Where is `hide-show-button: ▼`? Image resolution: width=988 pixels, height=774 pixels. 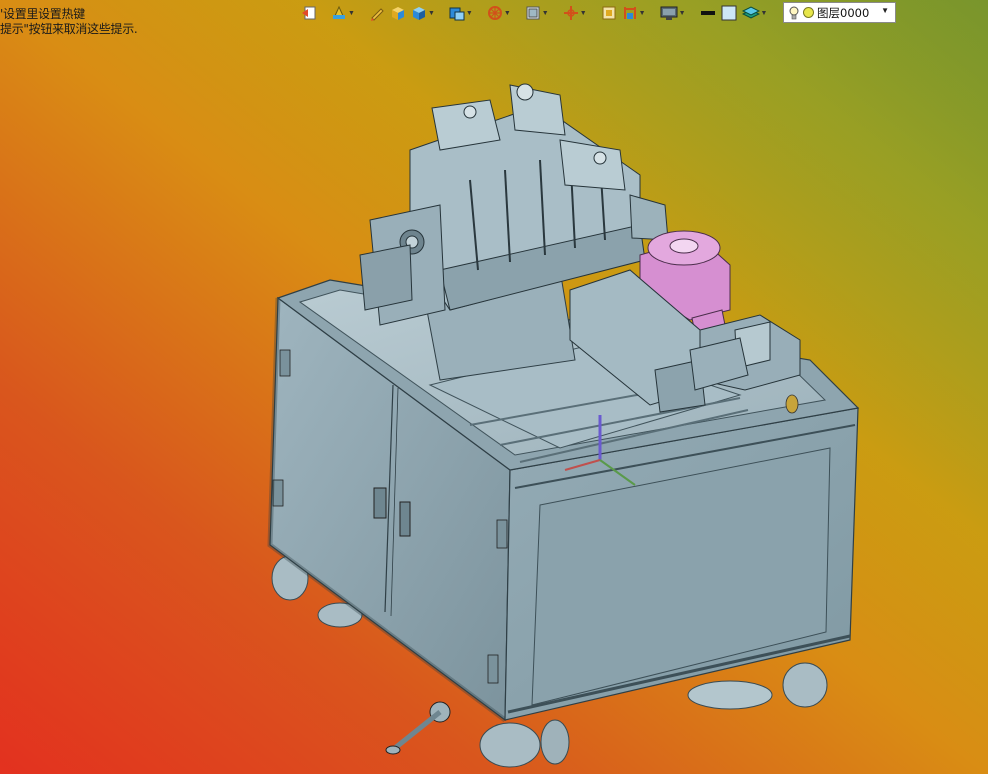 hide-show-button: ▼ is located at coordinates (499, 13).